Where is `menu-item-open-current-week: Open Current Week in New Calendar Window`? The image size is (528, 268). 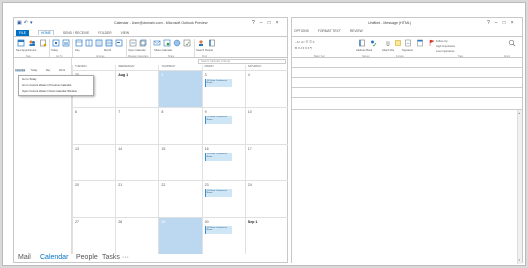 menu-item-open-current-week: Open Current Week in New Calendar Window is located at coordinates (49, 91).